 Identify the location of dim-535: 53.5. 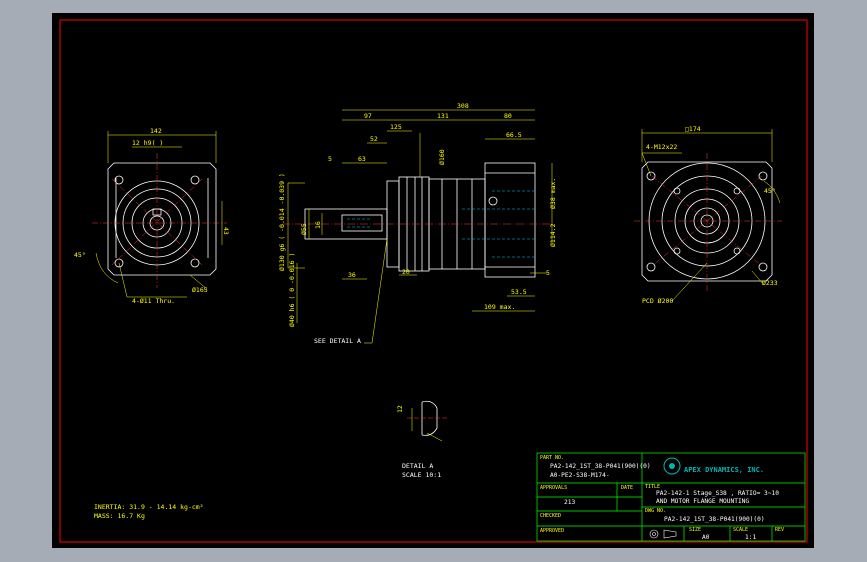
(519, 292).